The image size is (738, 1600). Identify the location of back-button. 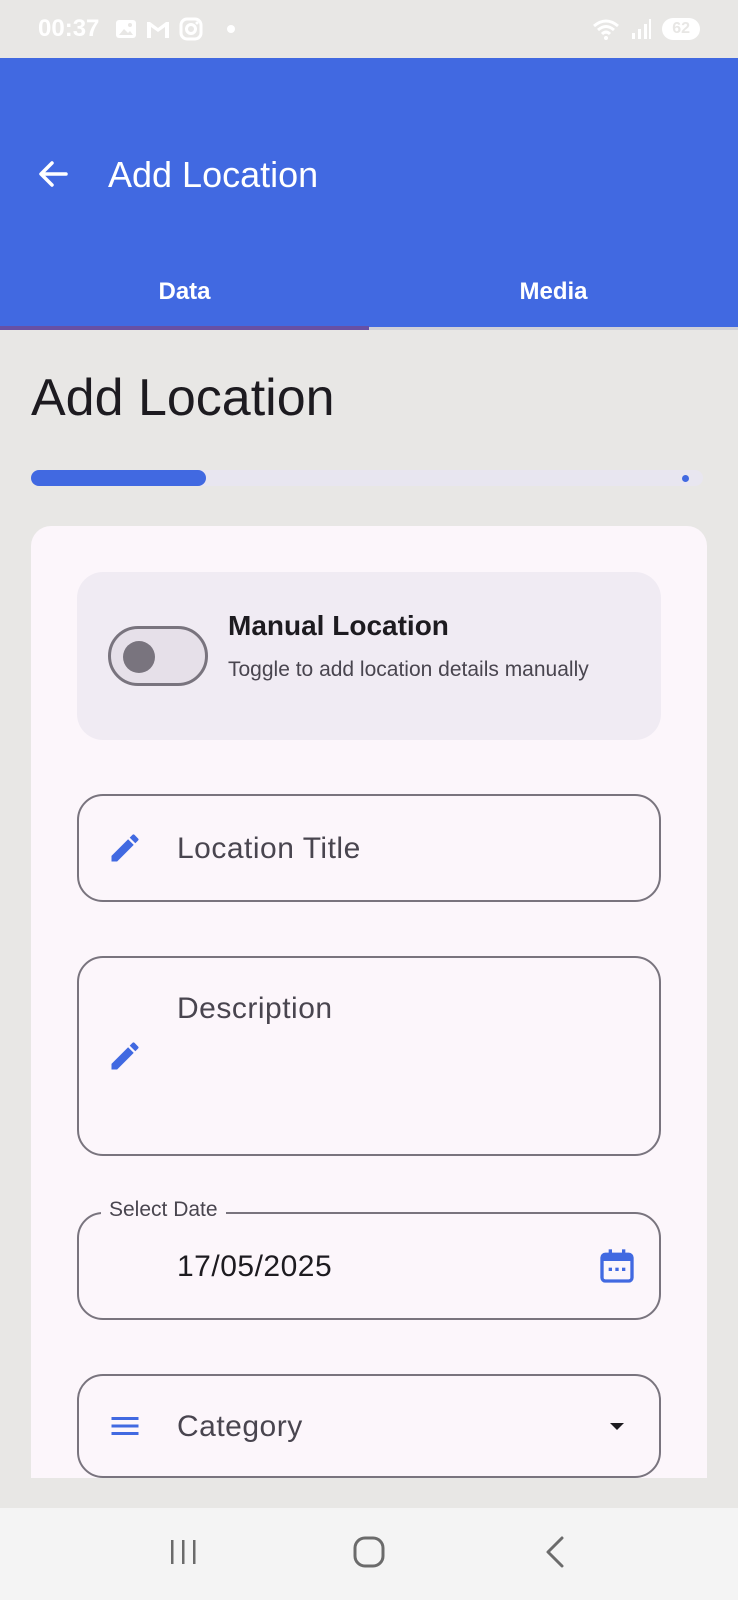
(54, 176).